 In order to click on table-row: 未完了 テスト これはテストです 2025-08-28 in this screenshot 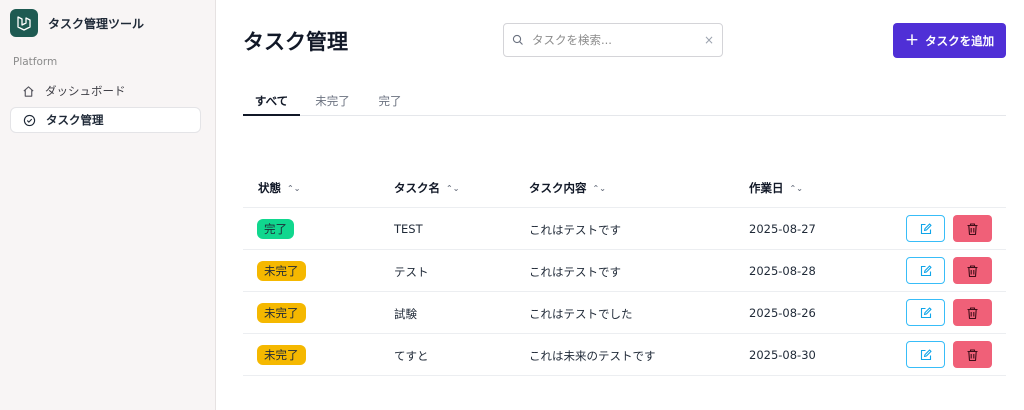, I will do `click(624, 271)`.